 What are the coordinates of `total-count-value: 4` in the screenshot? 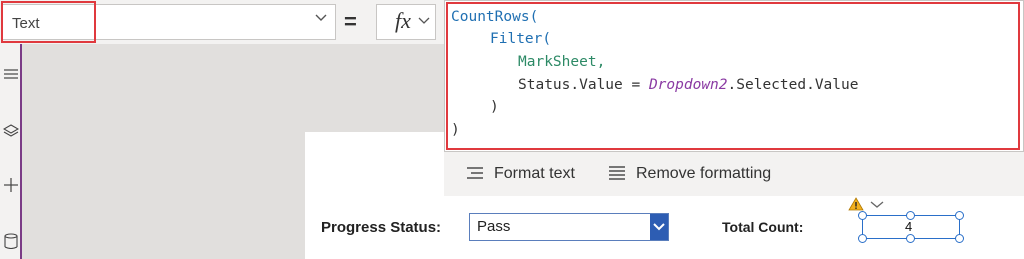 It's located at (909, 226).